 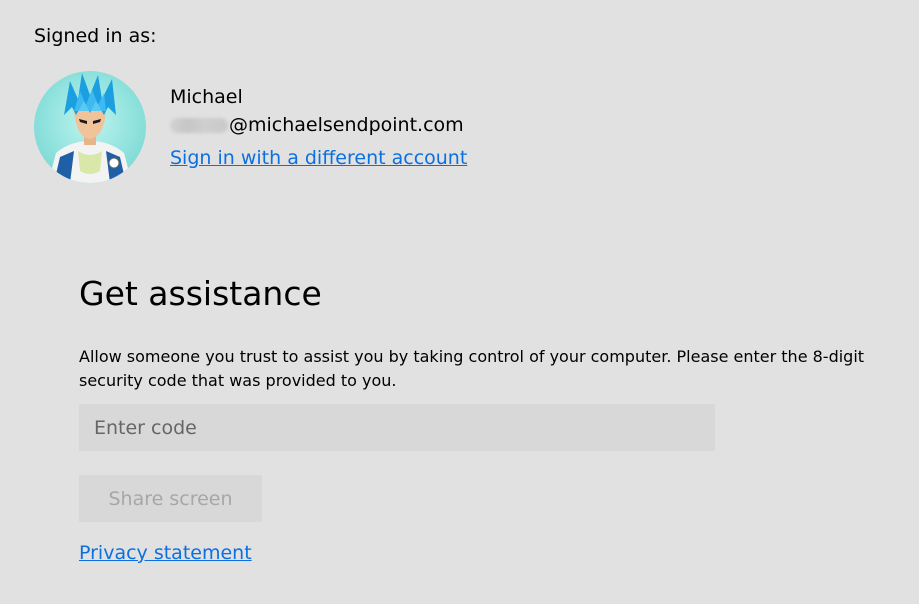 What do you see at coordinates (346, 125) in the screenshot?
I see `account-email-domain: @michaelsendpoint.com` at bounding box center [346, 125].